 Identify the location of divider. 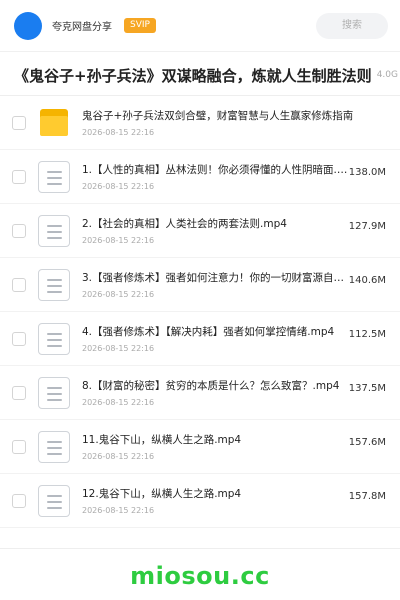
(200, 548).